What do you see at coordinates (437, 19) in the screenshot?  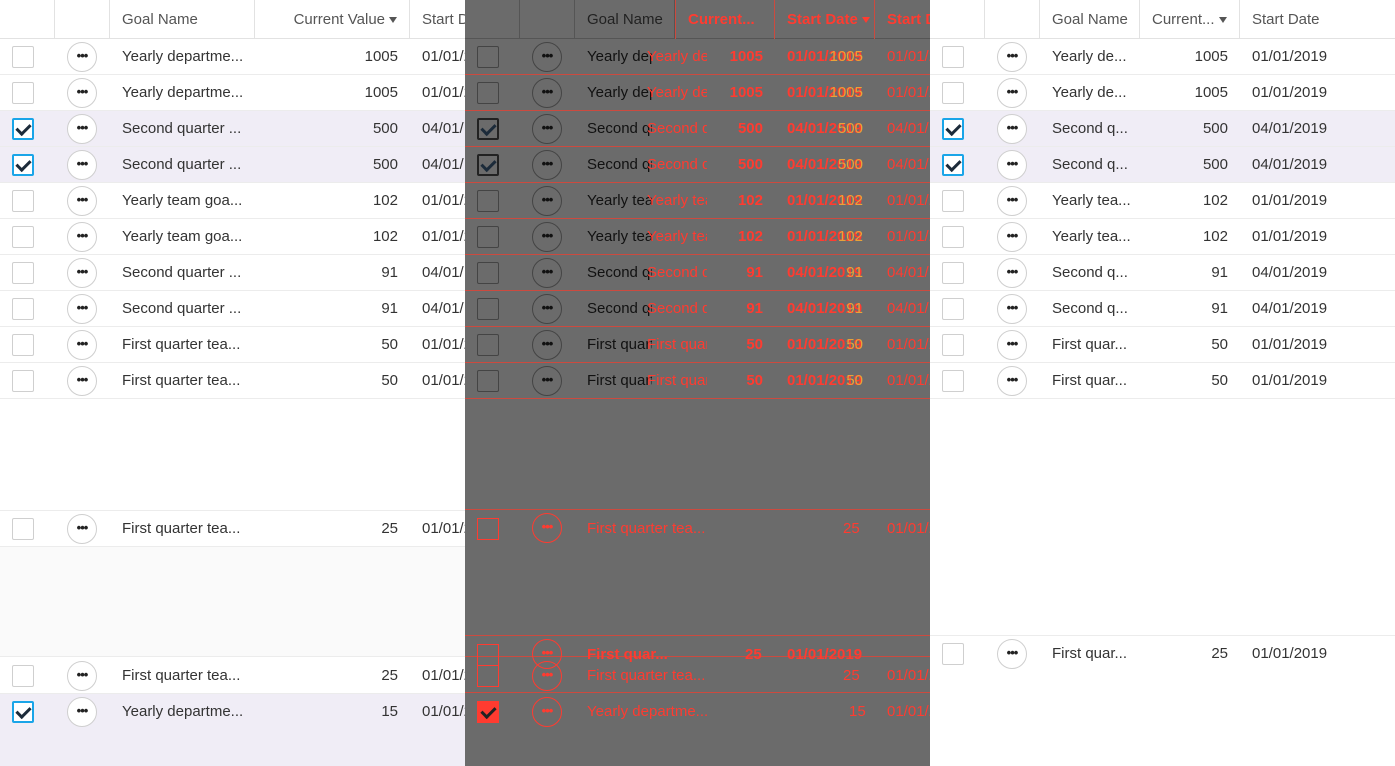 I see `header-start-date: Start D` at bounding box center [437, 19].